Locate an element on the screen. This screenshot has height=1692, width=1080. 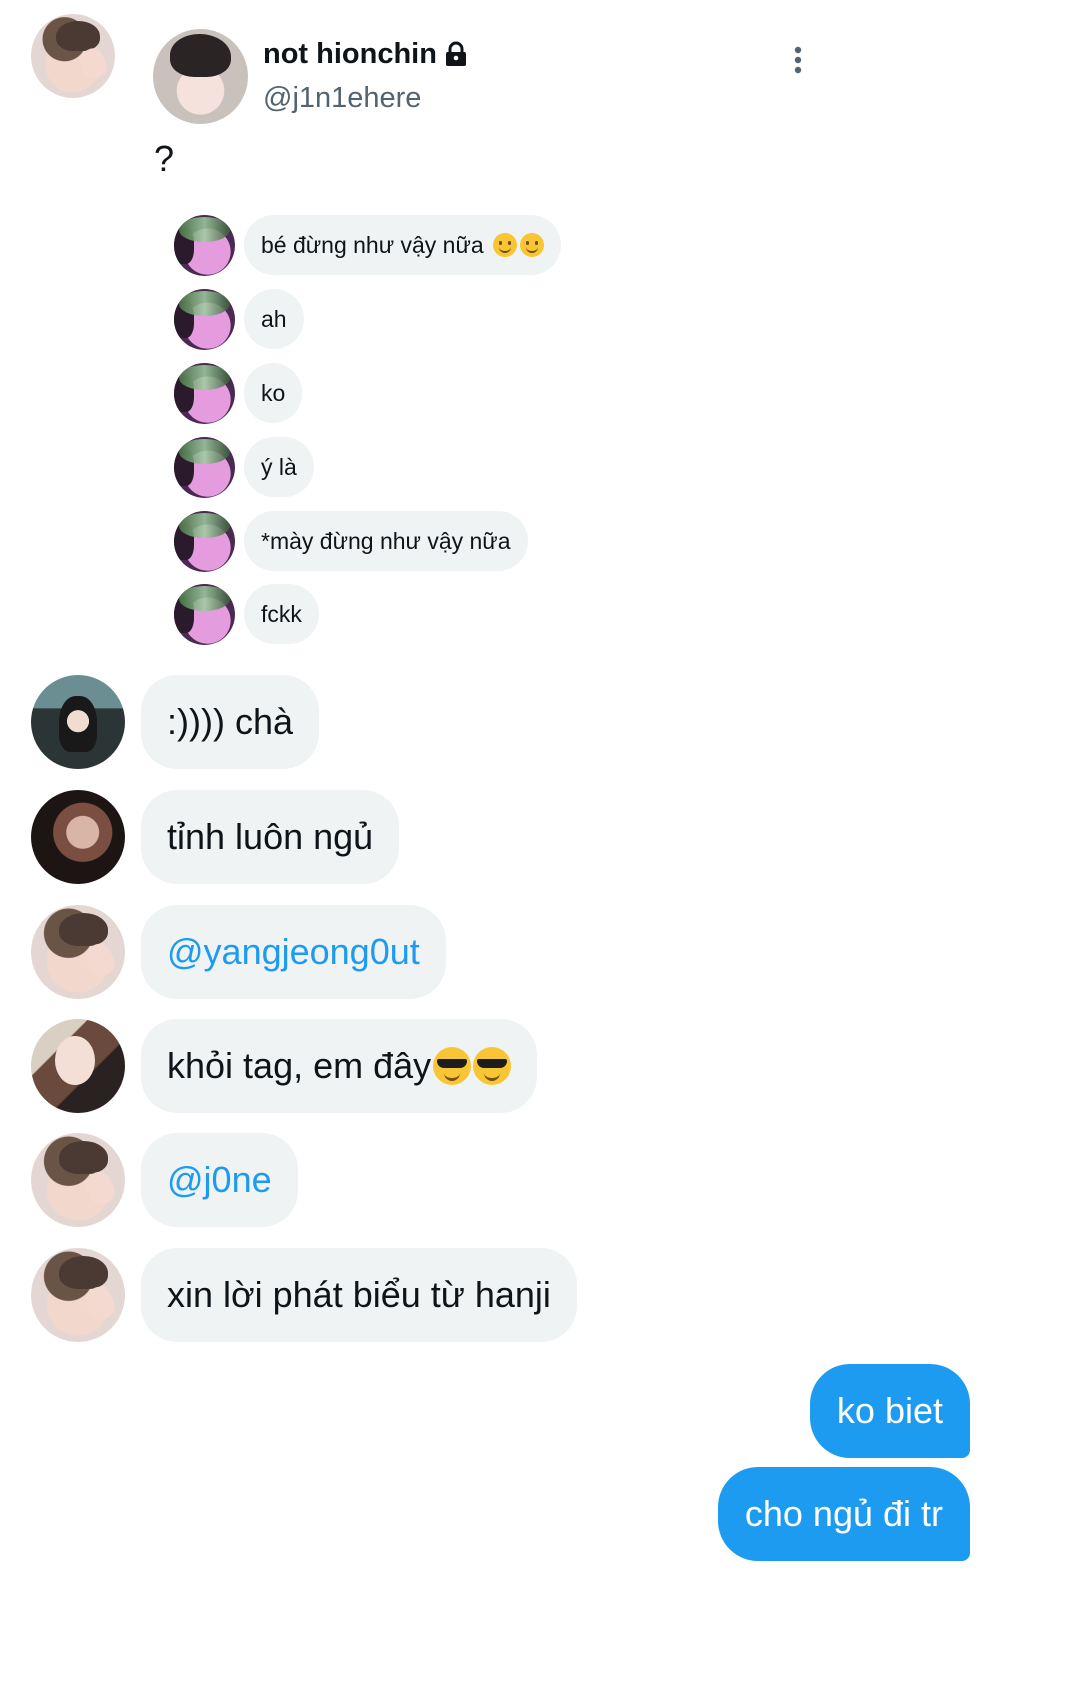
mention-link: @j0ne is located at coordinates (219, 1179).